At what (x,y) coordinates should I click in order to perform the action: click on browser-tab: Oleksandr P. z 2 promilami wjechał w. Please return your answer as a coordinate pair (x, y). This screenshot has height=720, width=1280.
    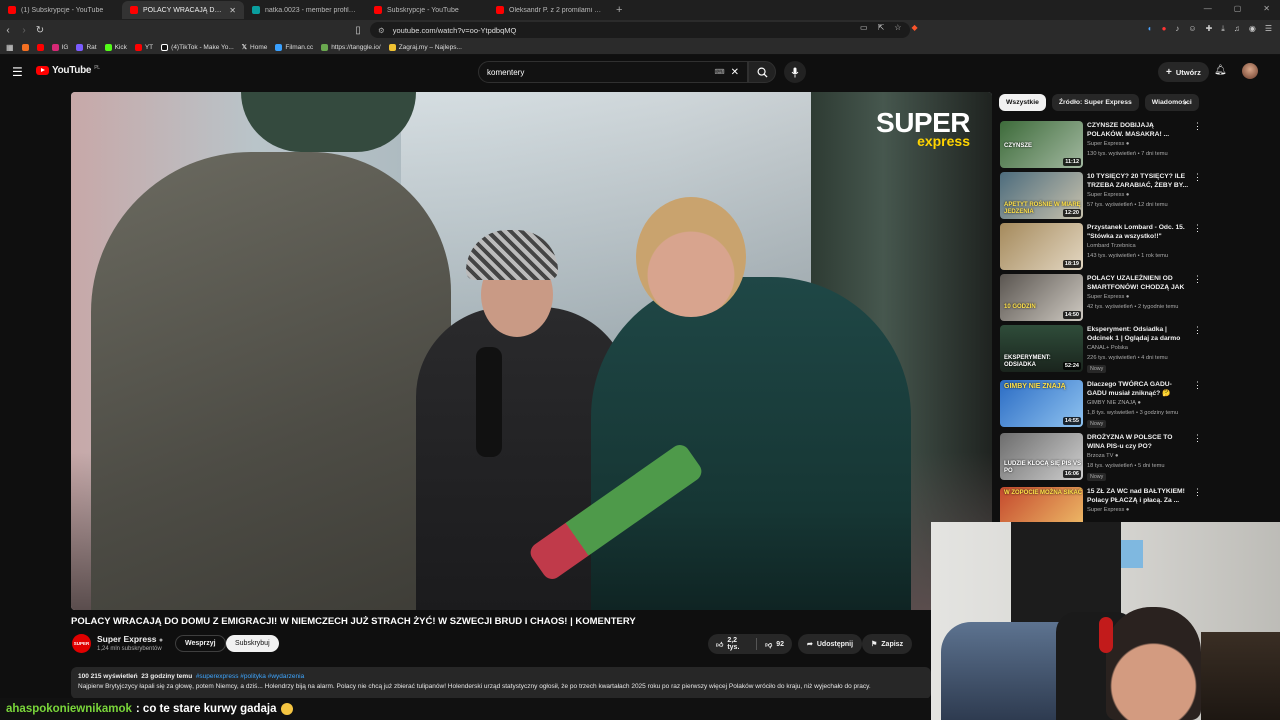
    Looking at the image, I should click on (549, 10).